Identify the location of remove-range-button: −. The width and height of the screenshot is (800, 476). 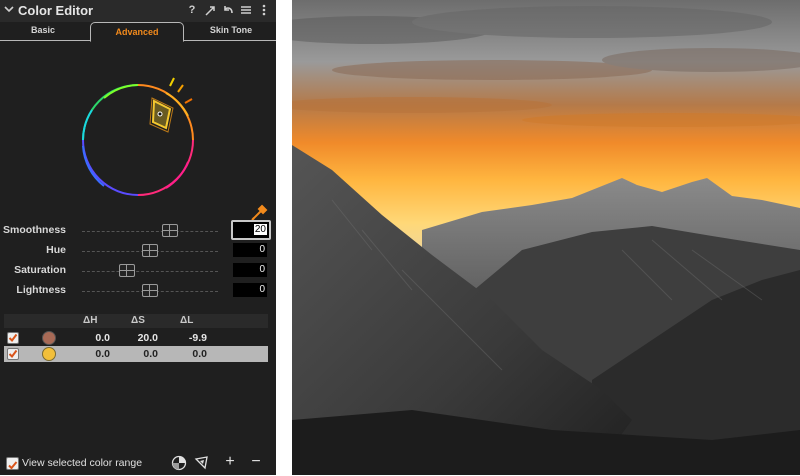
(256, 462).